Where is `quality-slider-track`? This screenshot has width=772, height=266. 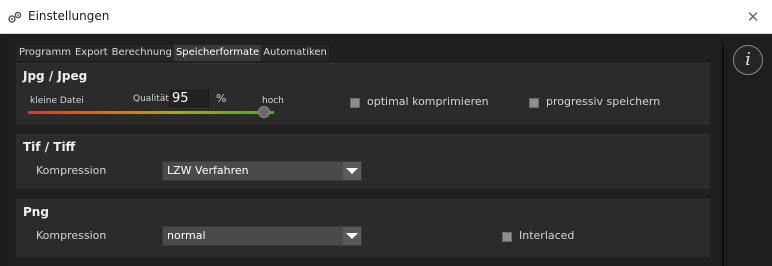
quality-slider-track is located at coordinates (151, 112).